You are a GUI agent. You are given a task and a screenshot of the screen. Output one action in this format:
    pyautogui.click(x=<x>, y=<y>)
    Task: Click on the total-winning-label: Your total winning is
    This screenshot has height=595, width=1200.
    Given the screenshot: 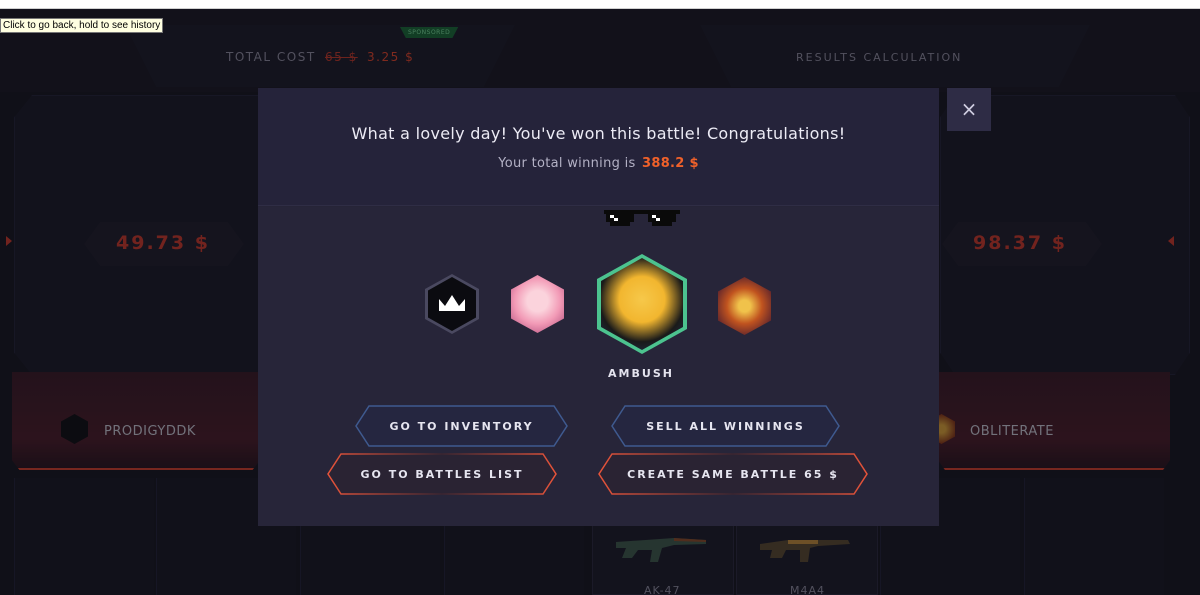 What is the action you would take?
    pyautogui.click(x=567, y=163)
    